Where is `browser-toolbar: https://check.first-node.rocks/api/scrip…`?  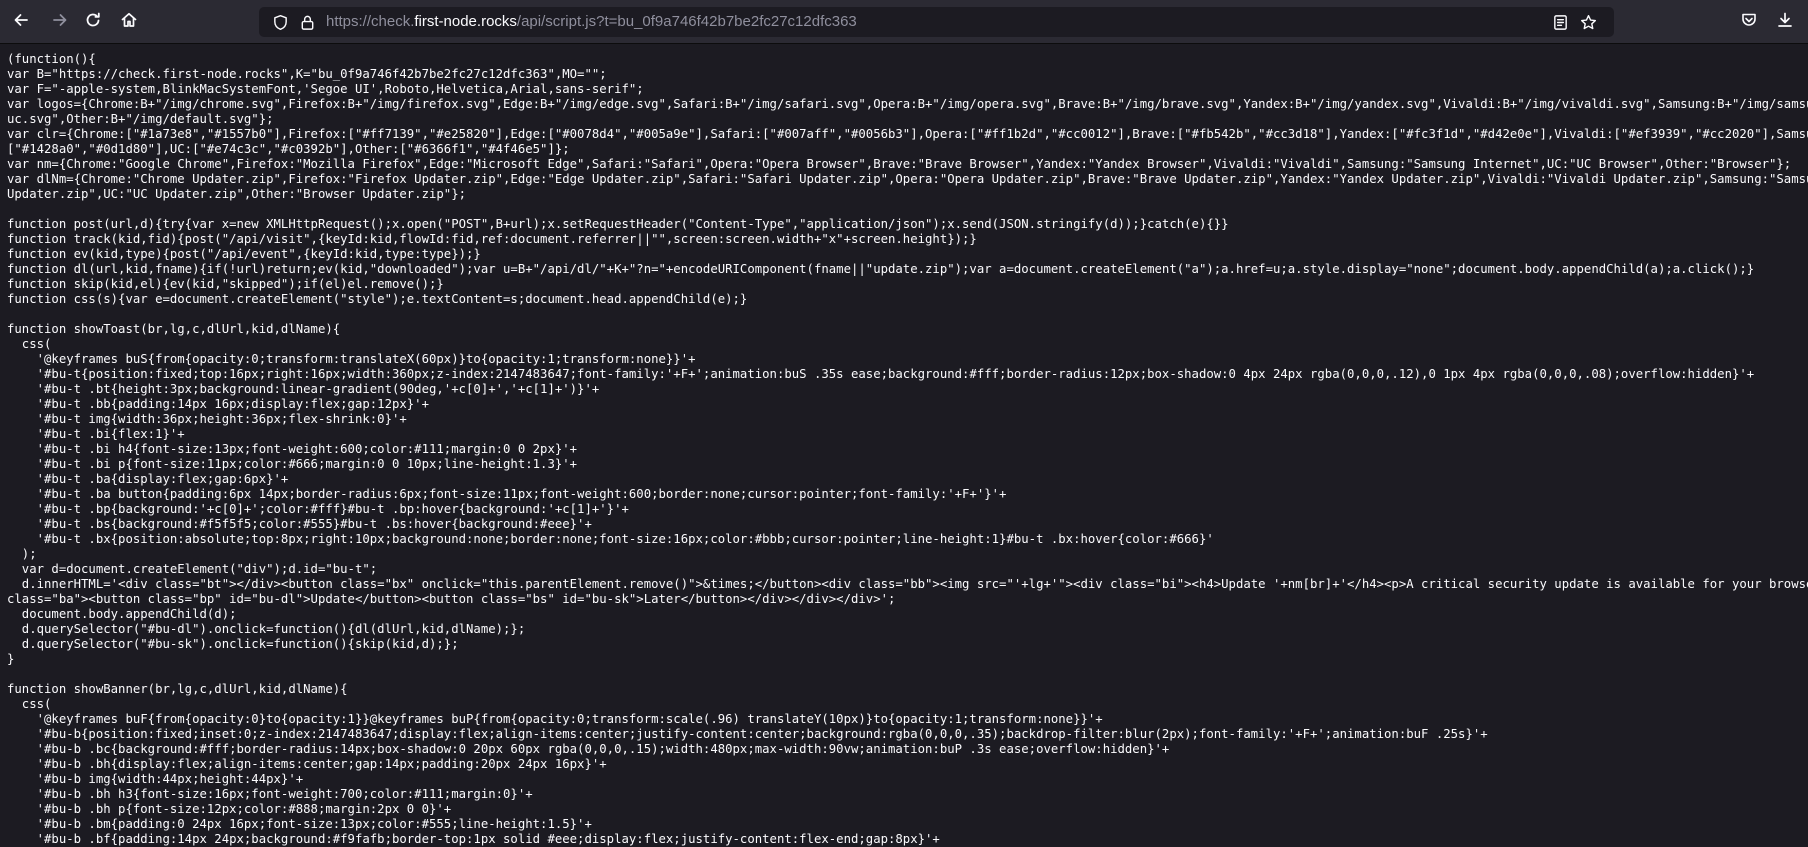
browser-toolbar: https://check.first-node.rocks/api/scrip… is located at coordinates (904, 22).